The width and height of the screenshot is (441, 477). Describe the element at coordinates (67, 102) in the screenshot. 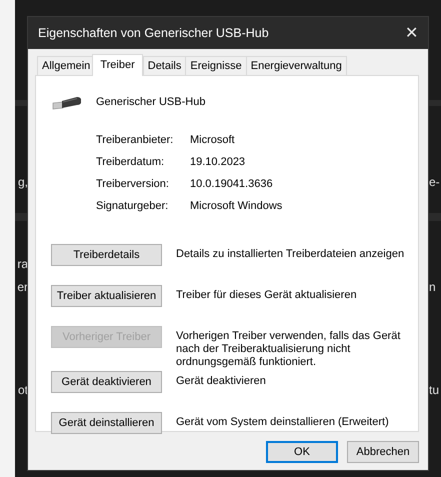

I see `usb-plug-icon` at that location.